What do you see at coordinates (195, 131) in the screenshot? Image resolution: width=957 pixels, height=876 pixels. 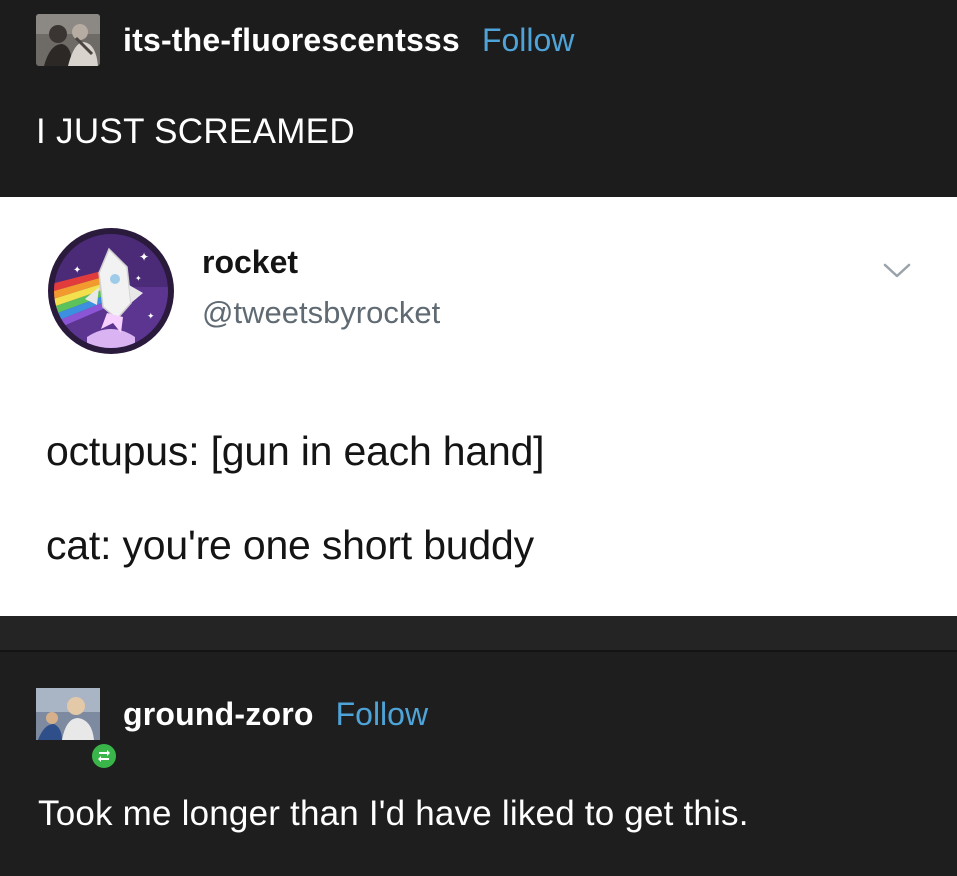 I see `original-post-text: I JUST SCREAMED` at bounding box center [195, 131].